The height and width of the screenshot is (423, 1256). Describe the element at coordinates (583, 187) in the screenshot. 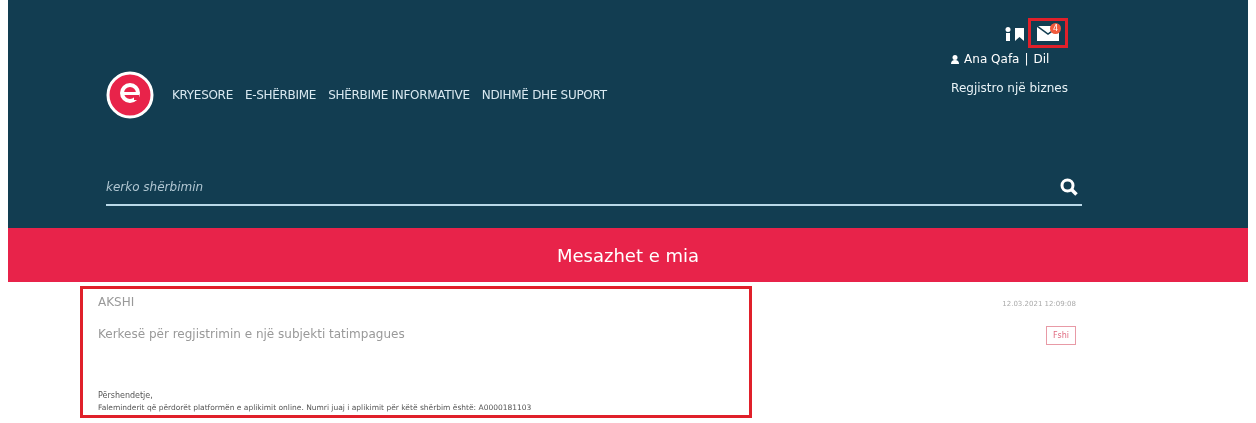

I see `search-field: kerko shërbimin` at that location.